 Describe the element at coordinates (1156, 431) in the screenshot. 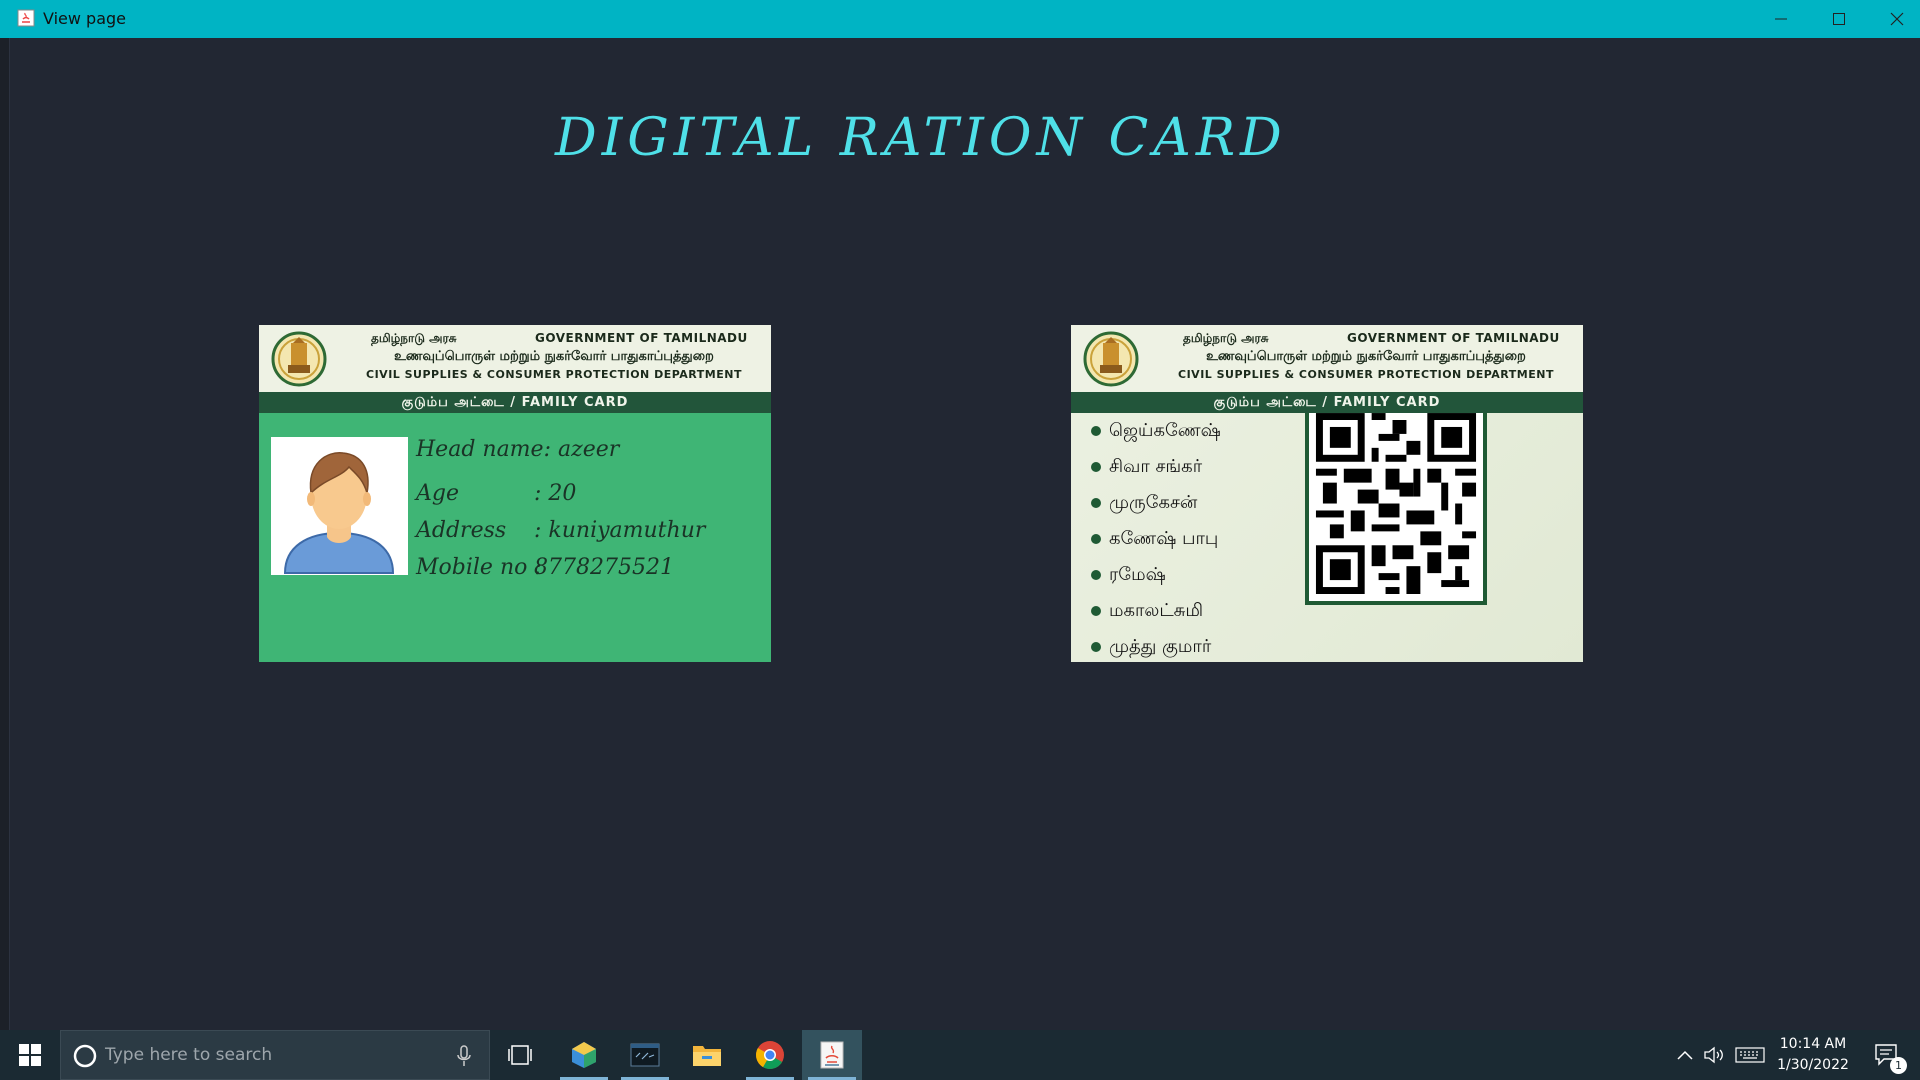

I see `list-item: ஜெய்கணேஷ்` at that location.